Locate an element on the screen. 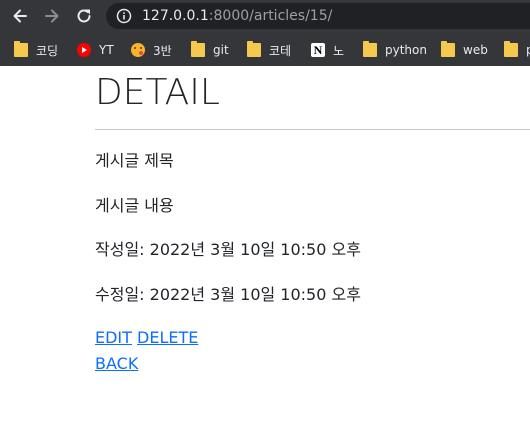  notion-icon: N is located at coordinates (318, 50).